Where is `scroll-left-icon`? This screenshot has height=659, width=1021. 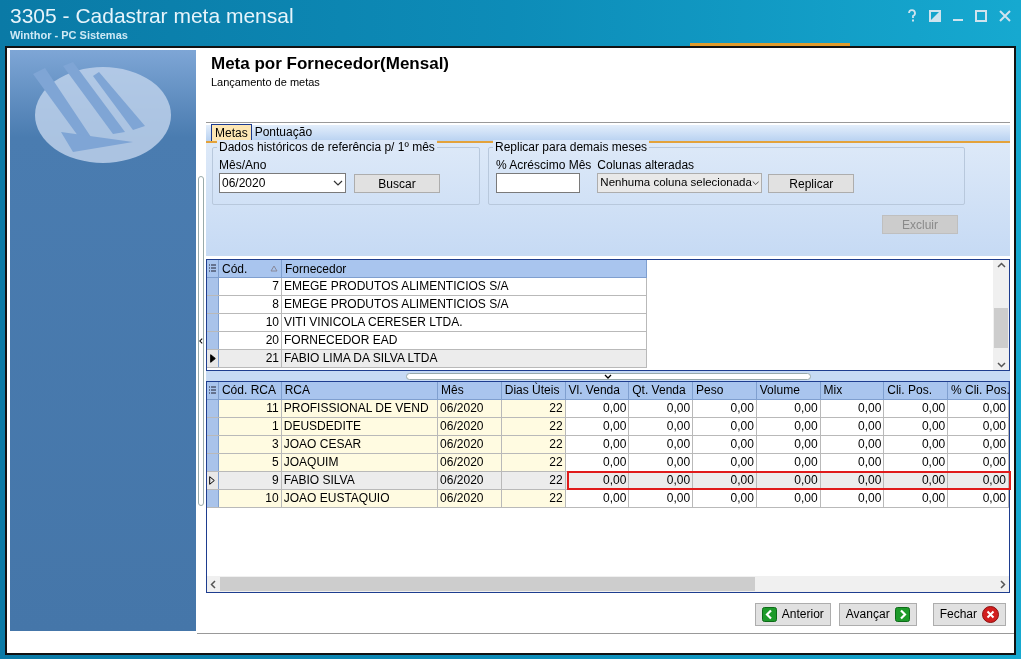
scroll-left-icon is located at coordinates (213, 584).